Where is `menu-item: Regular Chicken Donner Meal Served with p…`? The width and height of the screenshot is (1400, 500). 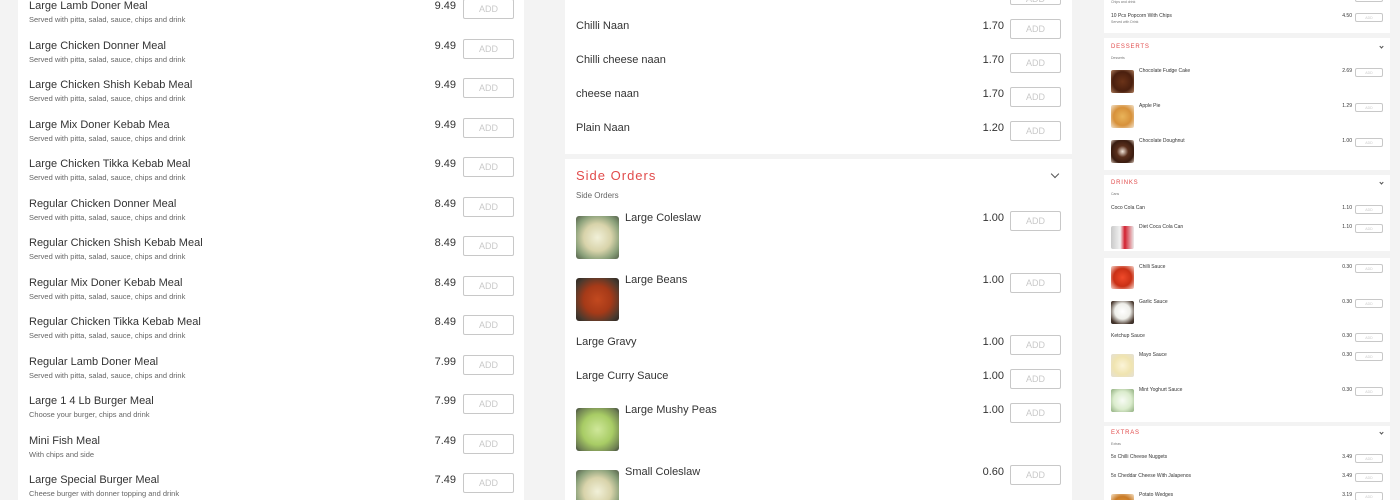 menu-item: Regular Chicken Donner Meal Served with p… is located at coordinates (271, 216).